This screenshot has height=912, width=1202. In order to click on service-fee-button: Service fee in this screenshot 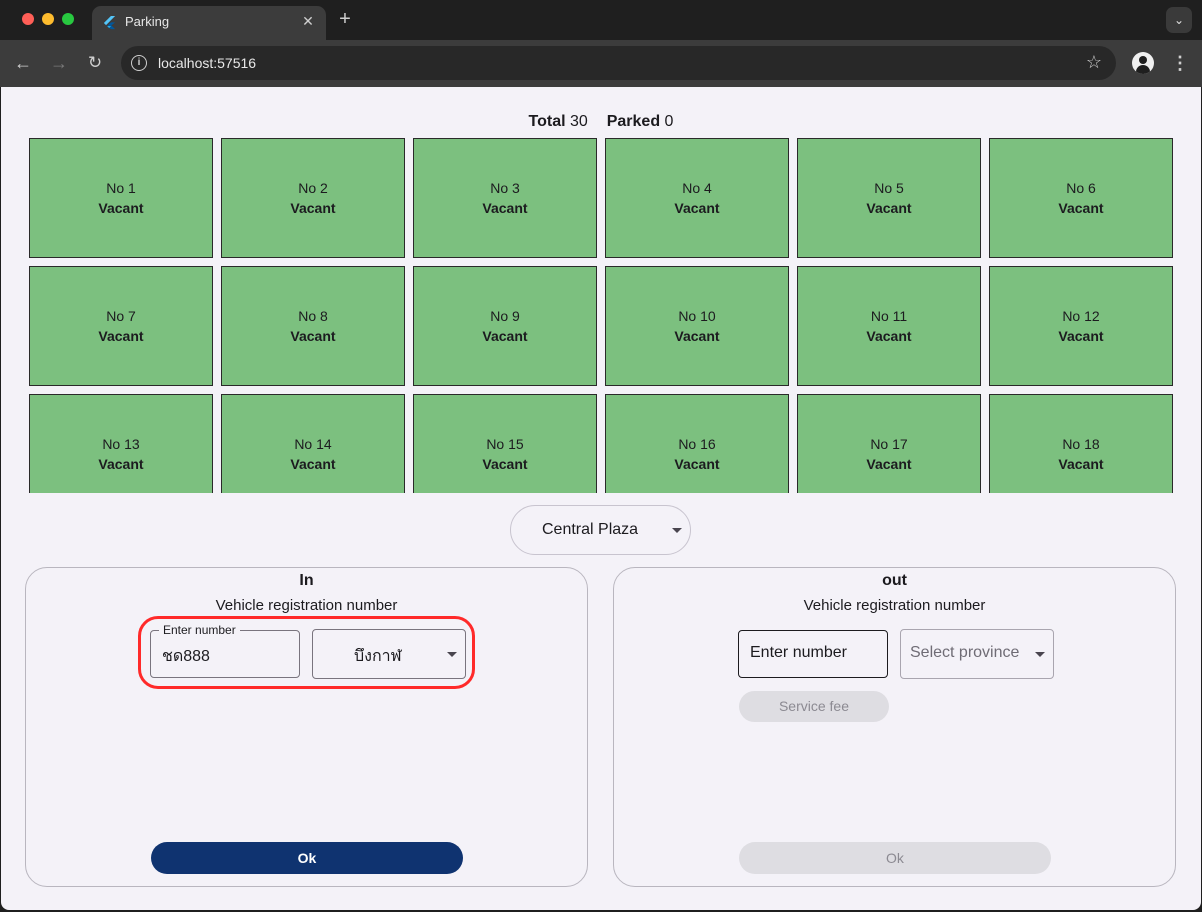, I will do `click(814, 706)`.